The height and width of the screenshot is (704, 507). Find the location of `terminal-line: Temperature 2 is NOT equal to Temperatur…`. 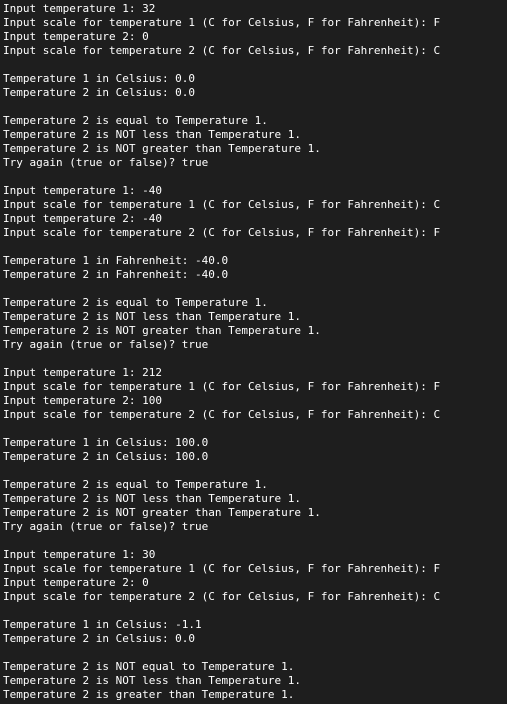

terminal-line: Temperature 2 is NOT equal to Temperatur… is located at coordinates (149, 666).